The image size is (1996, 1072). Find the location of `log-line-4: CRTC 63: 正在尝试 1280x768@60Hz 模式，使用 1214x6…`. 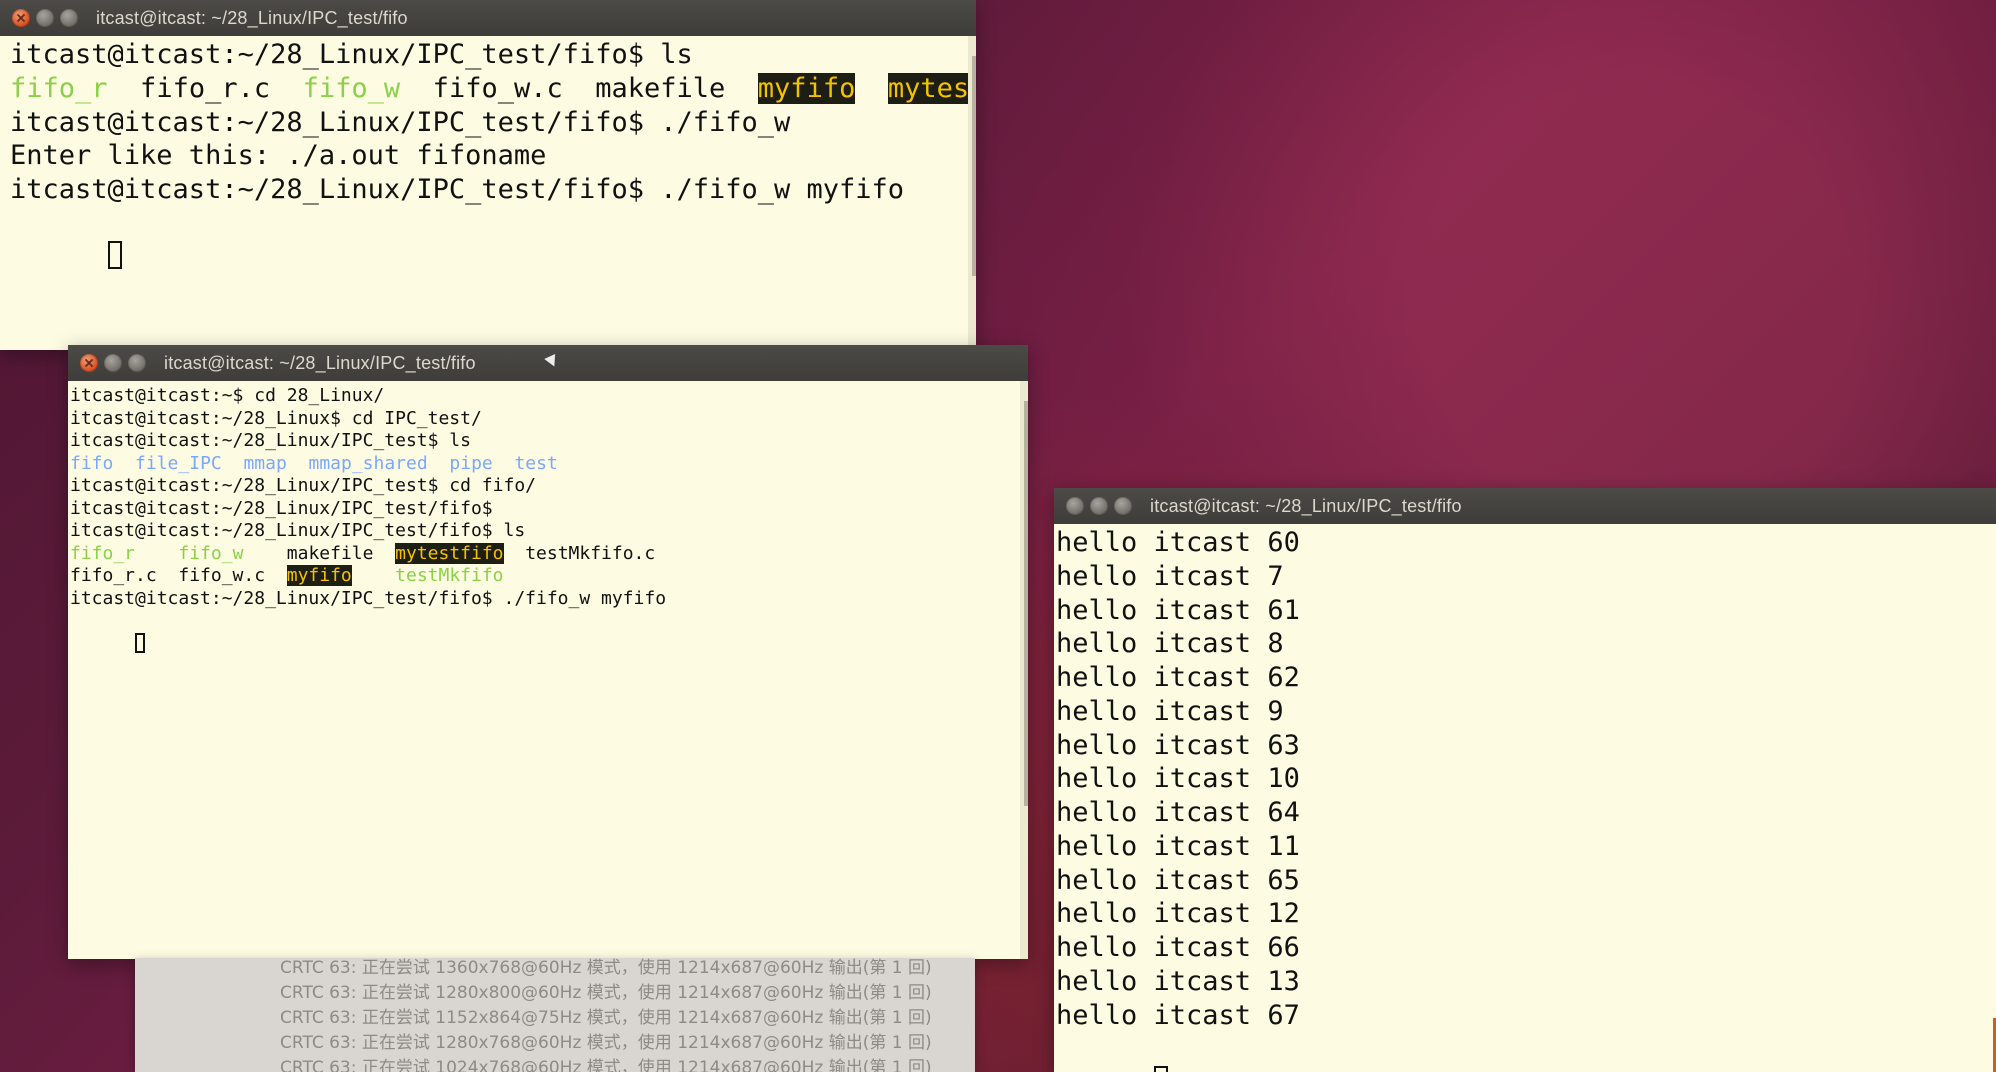

log-line-4: CRTC 63: 正在尝试 1280x768@60Hz 模式，使用 1214x6… is located at coordinates (606, 1043).